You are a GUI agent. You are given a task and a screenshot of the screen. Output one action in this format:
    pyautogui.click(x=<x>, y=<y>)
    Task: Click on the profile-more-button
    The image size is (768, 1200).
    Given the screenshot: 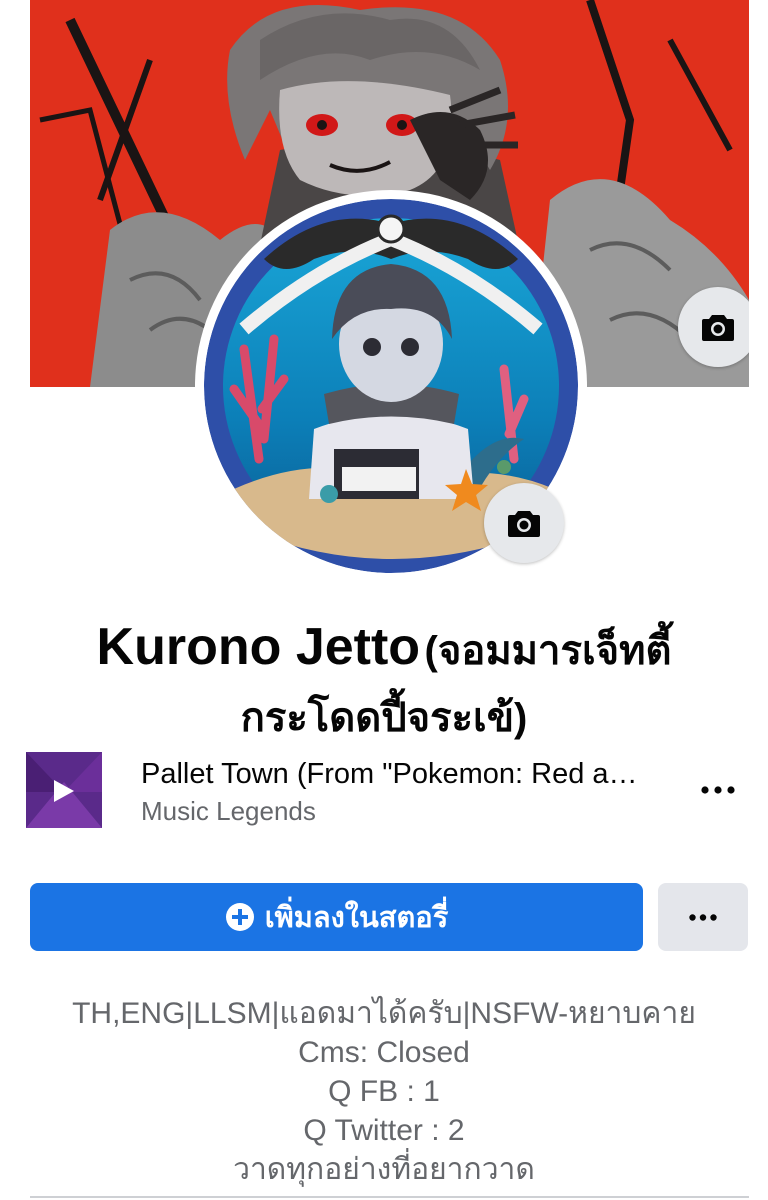 What is the action you would take?
    pyautogui.click(x=703, y=917)
    